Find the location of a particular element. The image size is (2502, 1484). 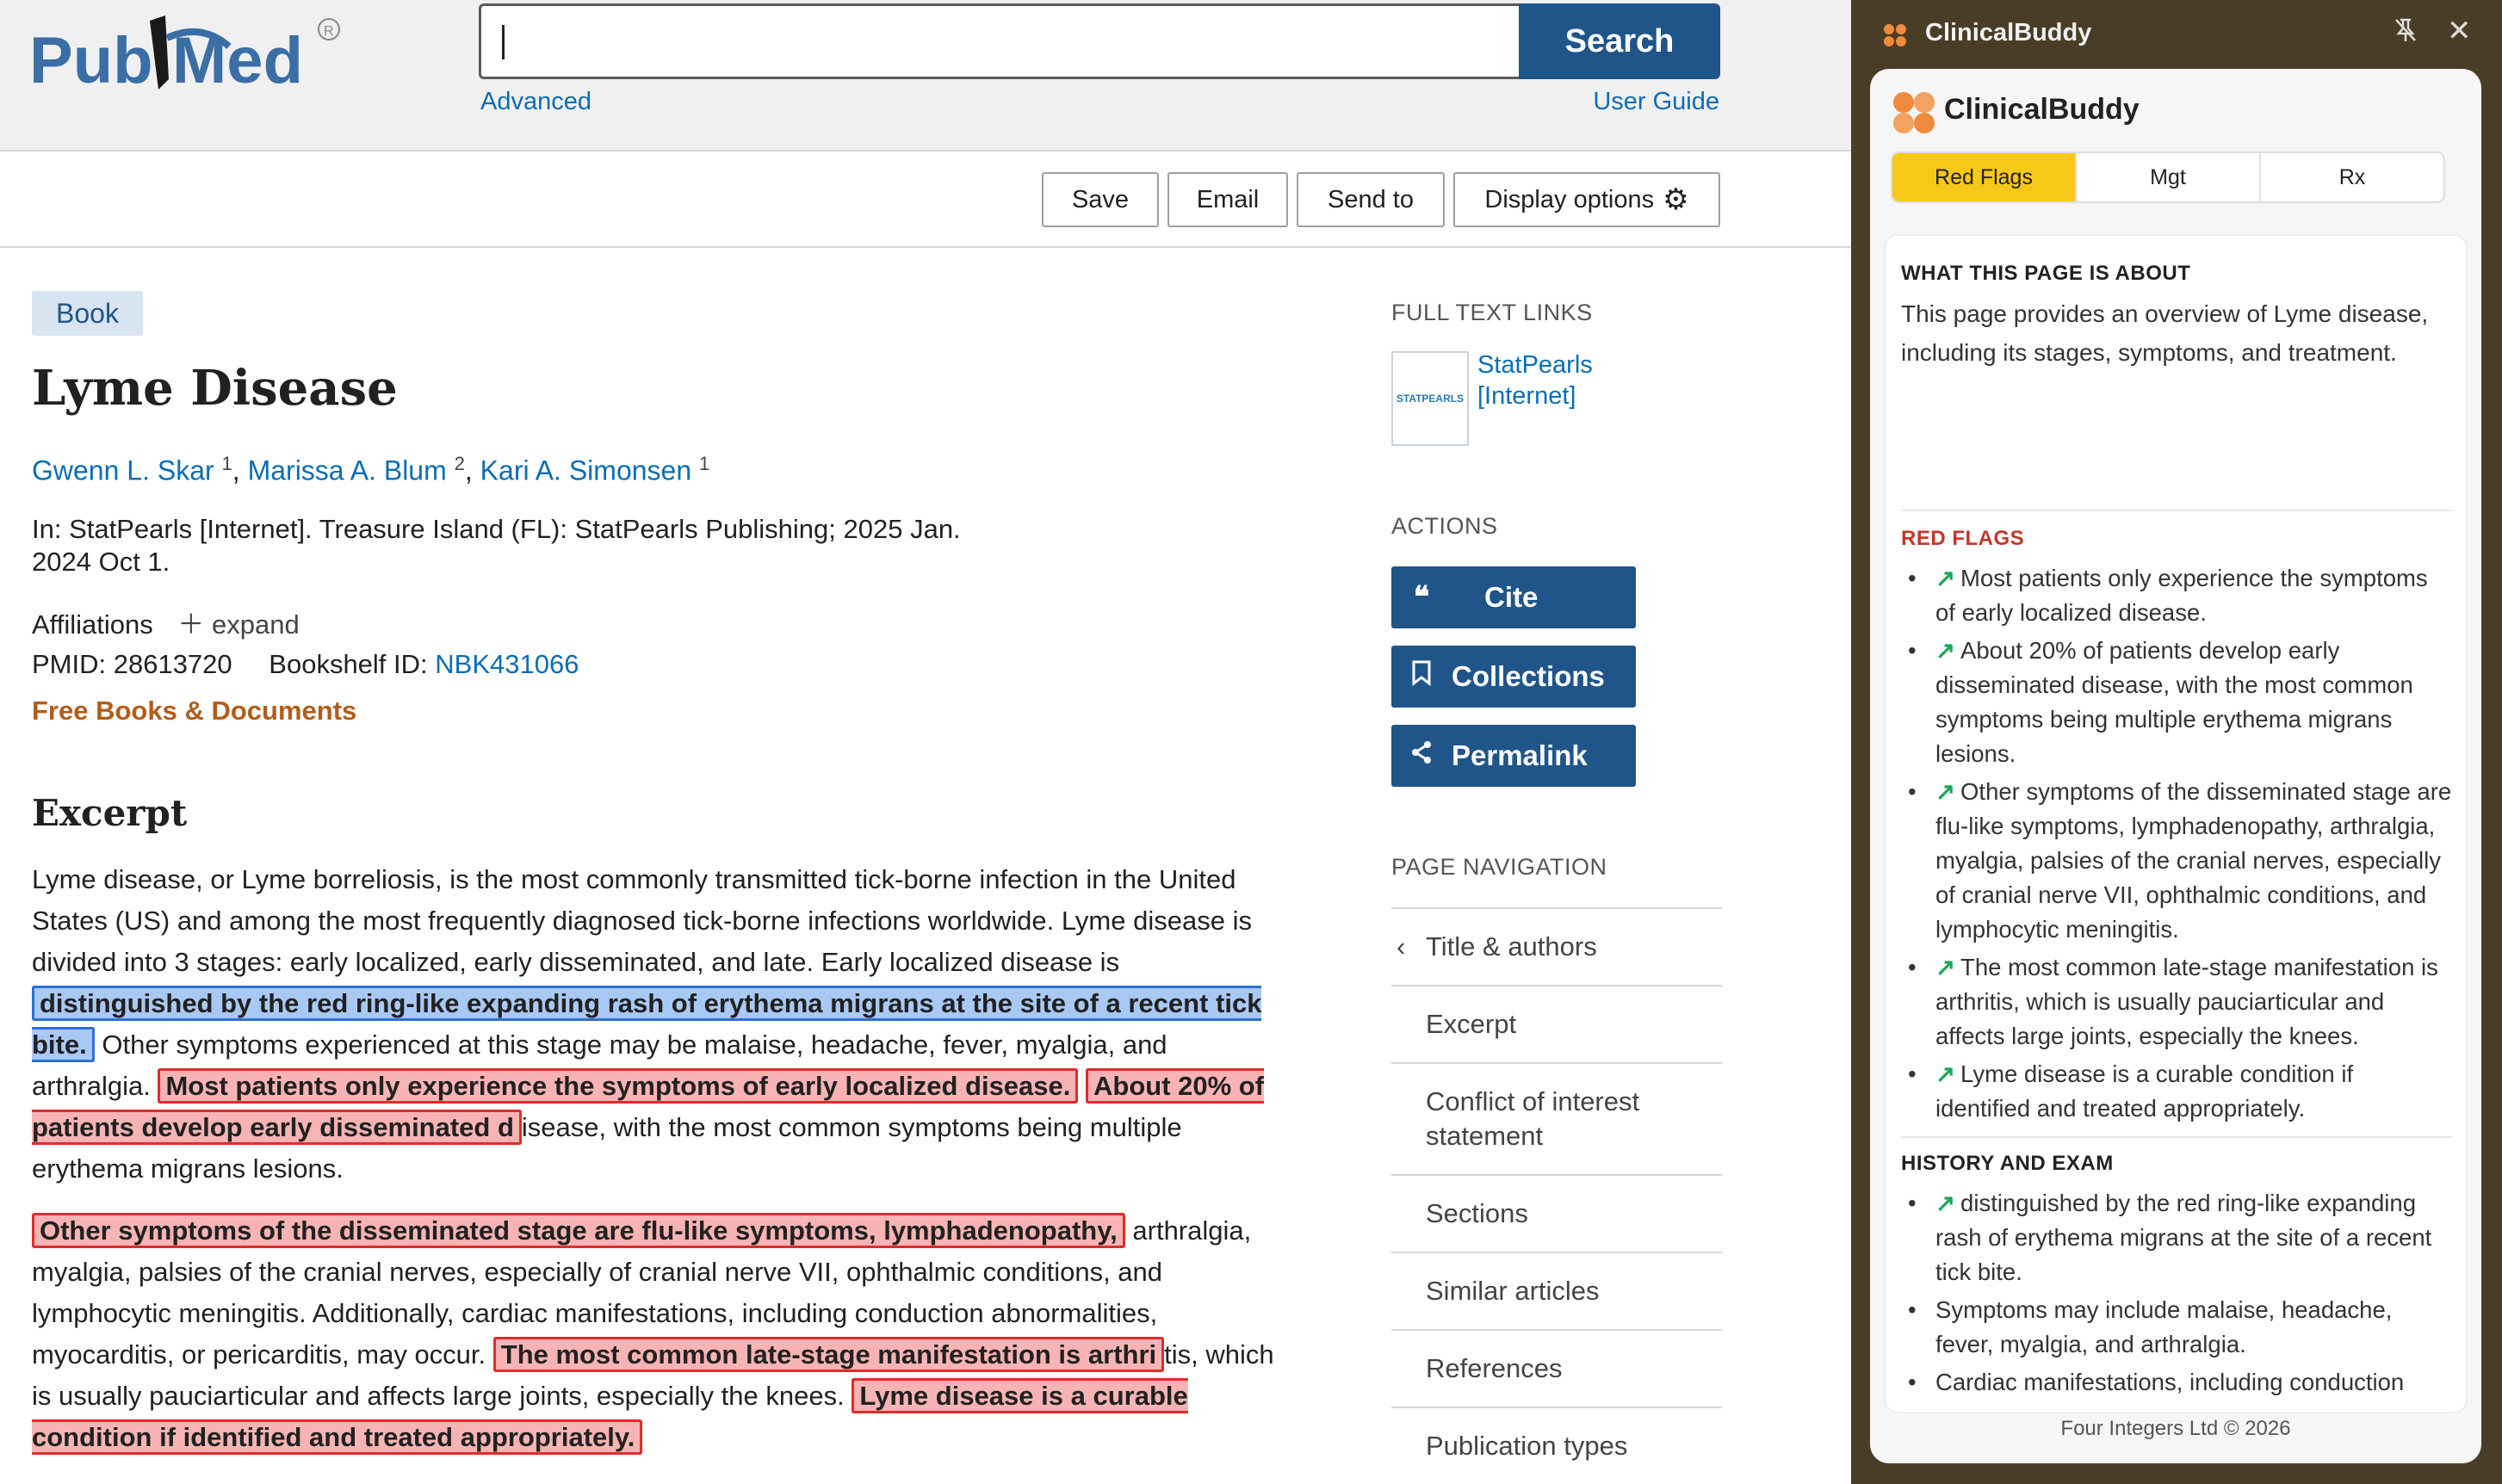

send-to-button: Send to is located at coordinates (1371, 199).